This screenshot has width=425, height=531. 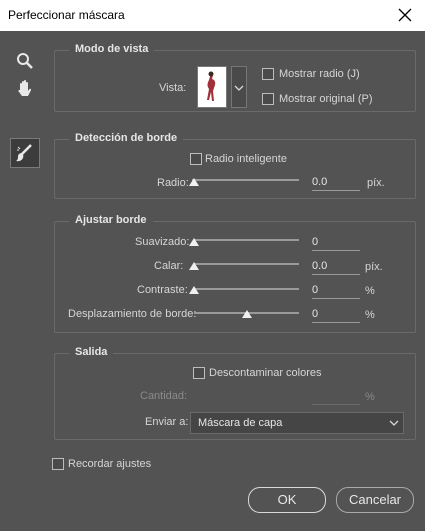 What do you see at coordinates (268, 74) in the screenshot?
I see `show-radius-checkbox` at bounding box center [268, 74].